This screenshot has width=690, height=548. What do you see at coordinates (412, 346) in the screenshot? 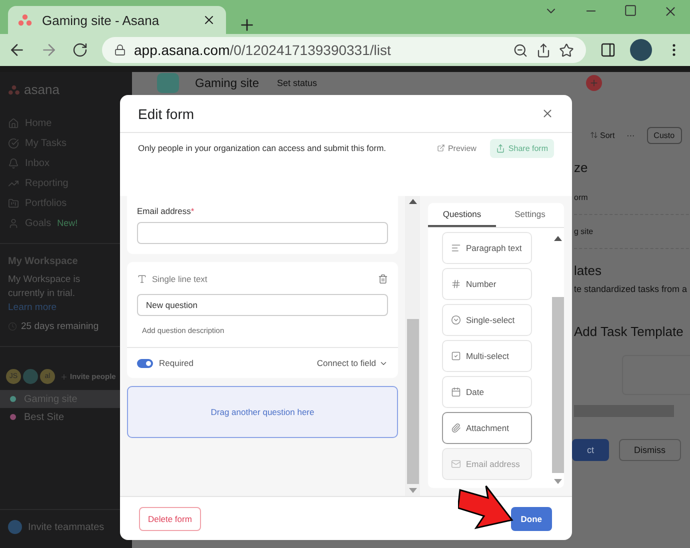
I see `scrollbar` at bounding box center [412, 346].